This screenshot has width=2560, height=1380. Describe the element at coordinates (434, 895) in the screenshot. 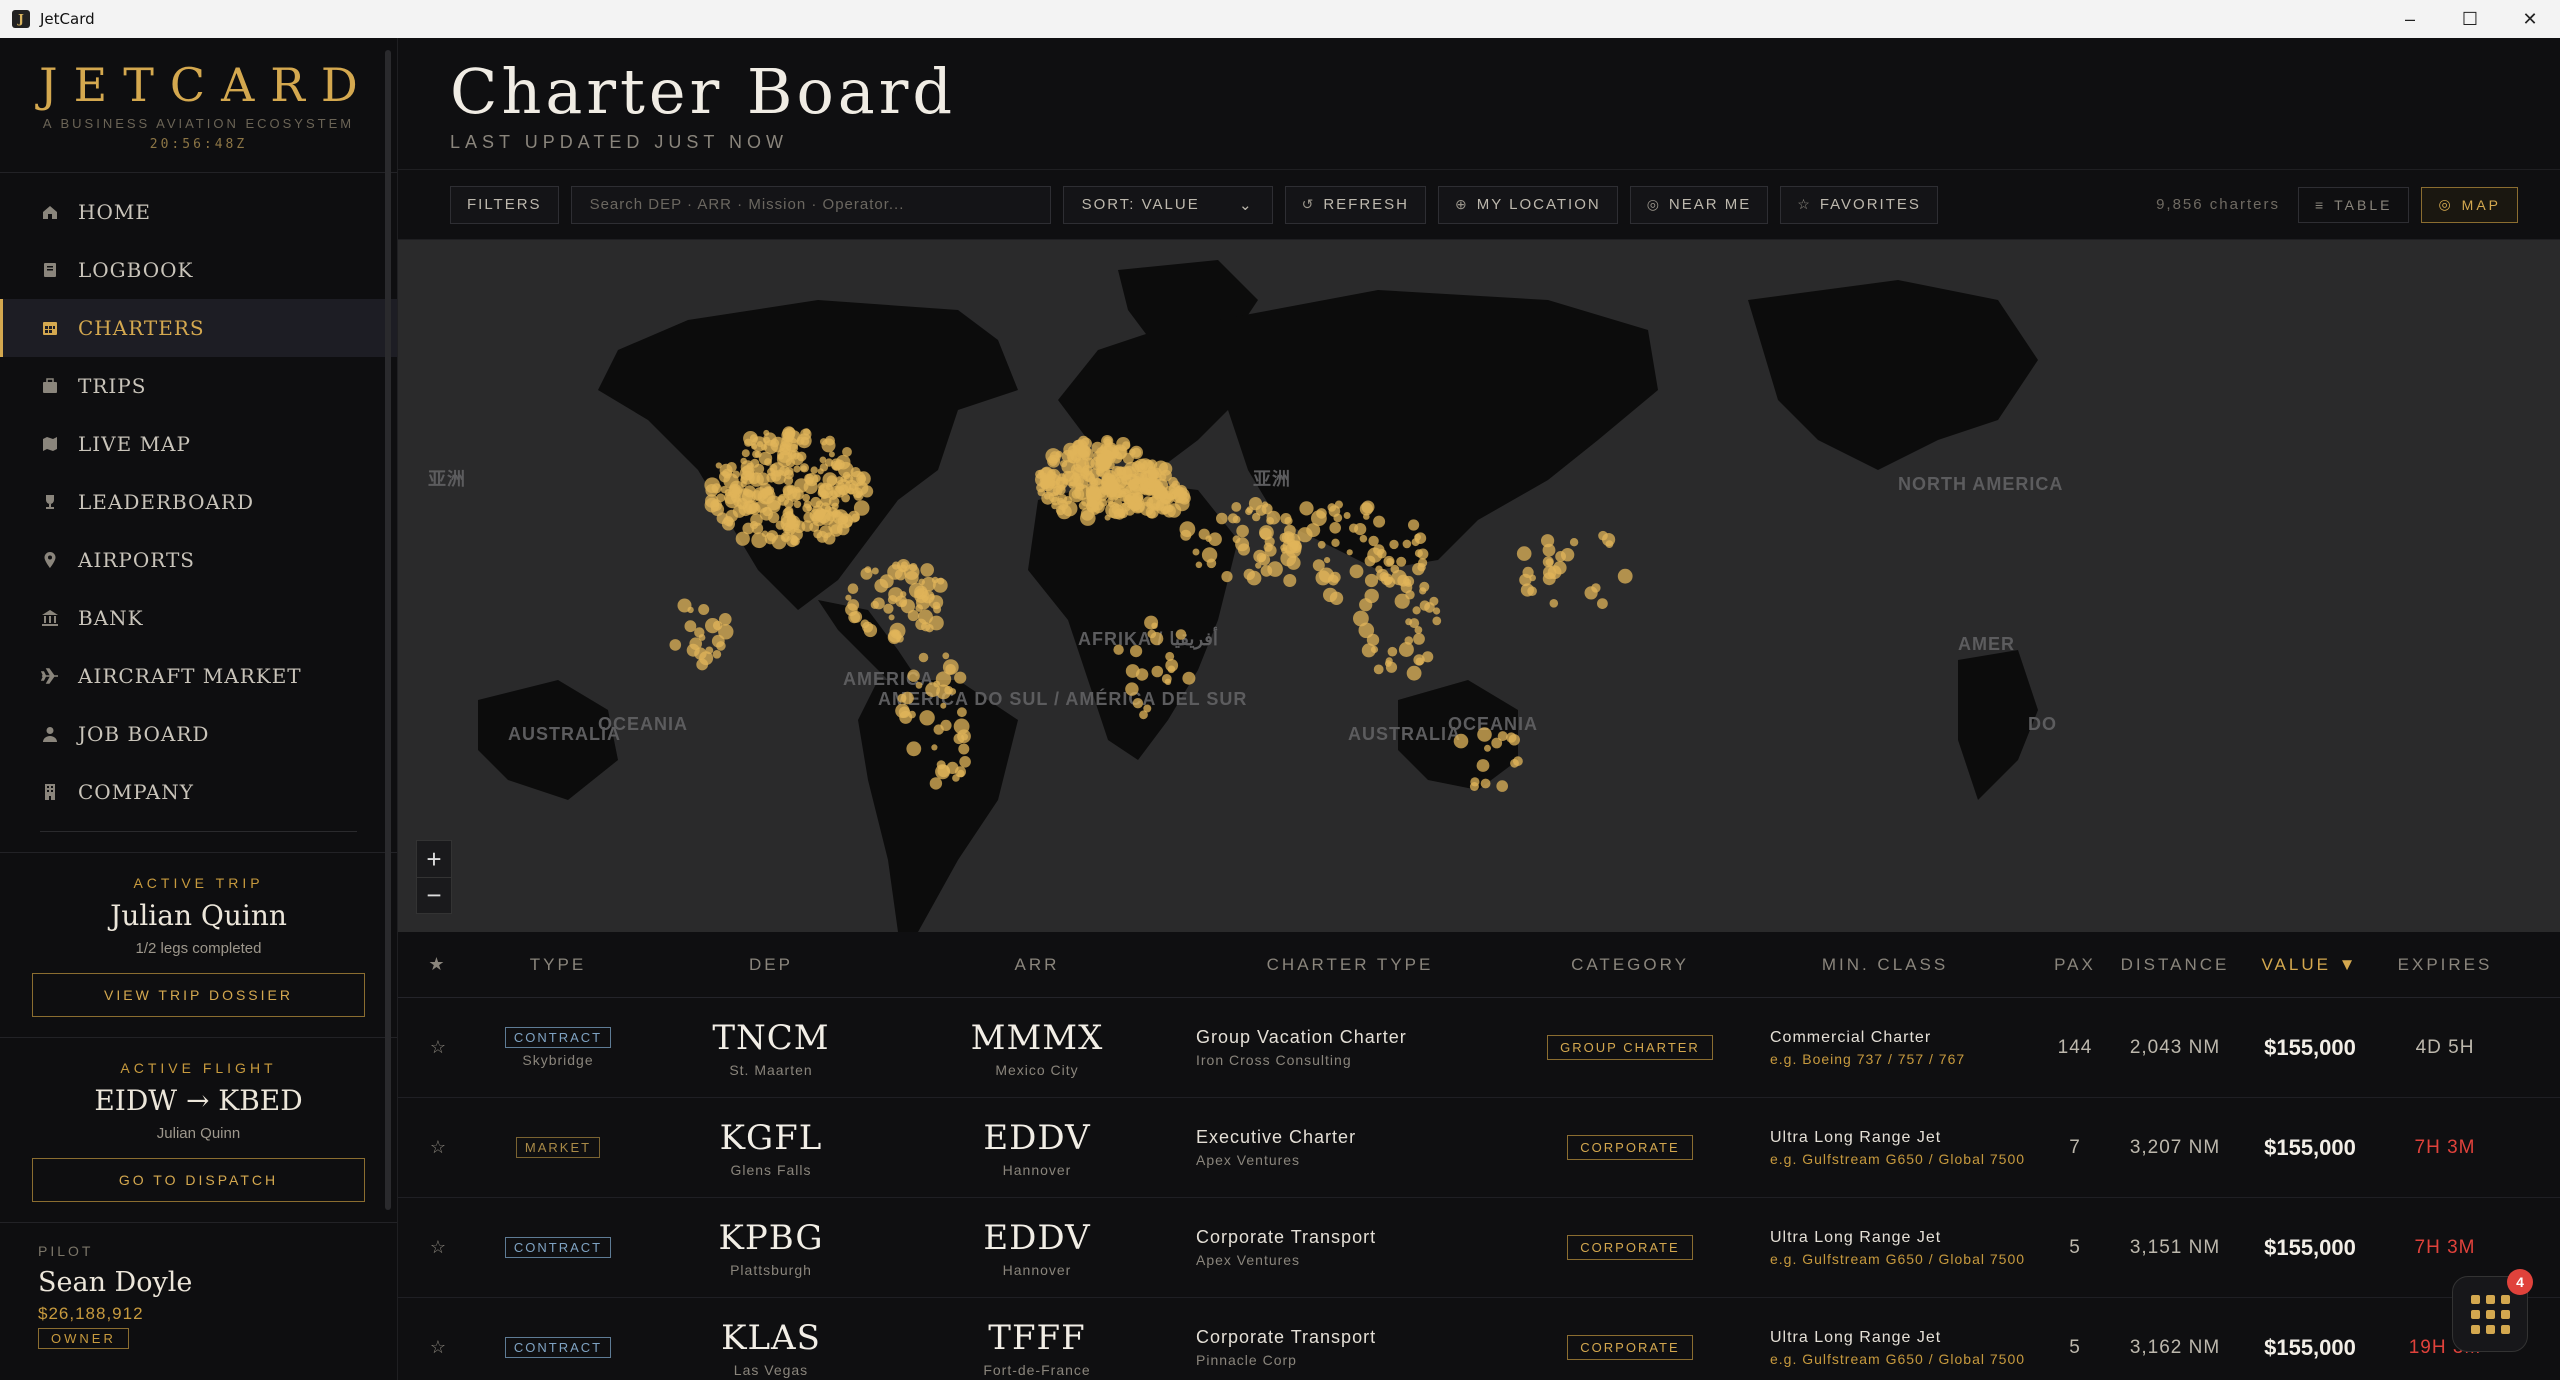

I see `zoom-out-button: −` at that location.